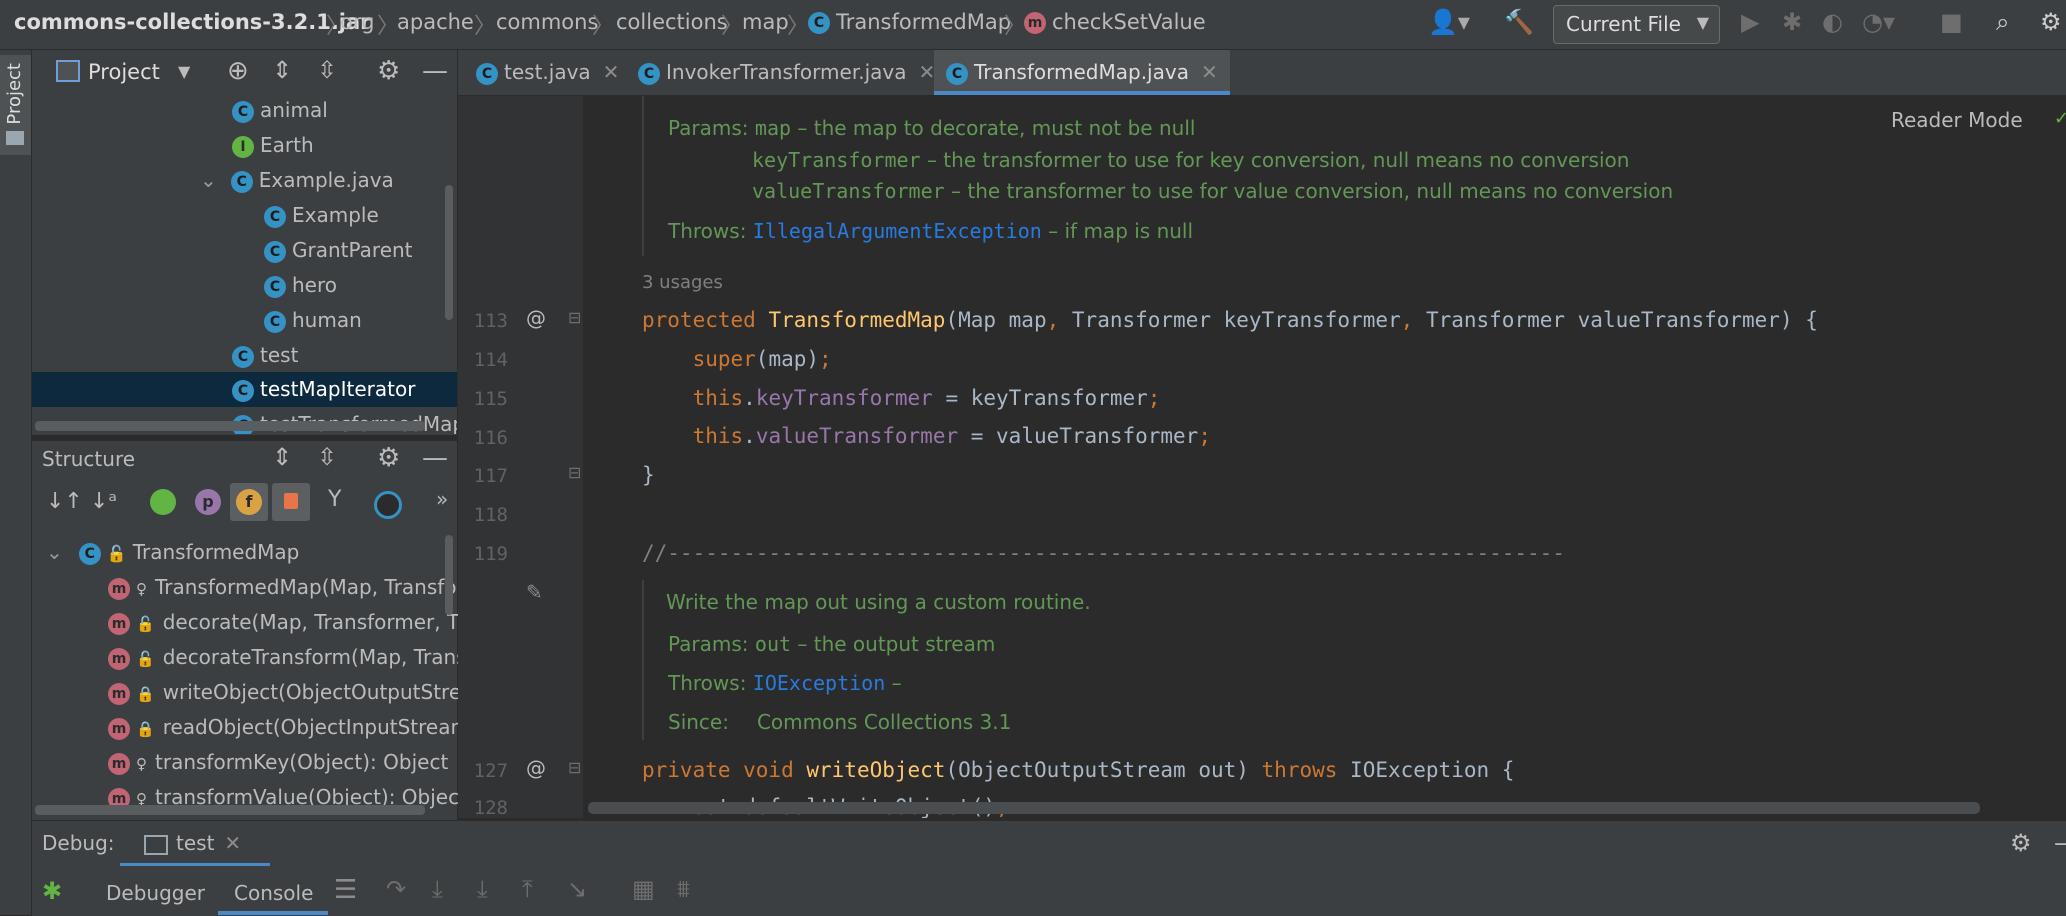 This screenshot has height=916, width=2066. What do you see at coordinates (577, 889) in the screenshot?
I see `run-to-cursor-icon: ↘` at bounding box center [577, 889].